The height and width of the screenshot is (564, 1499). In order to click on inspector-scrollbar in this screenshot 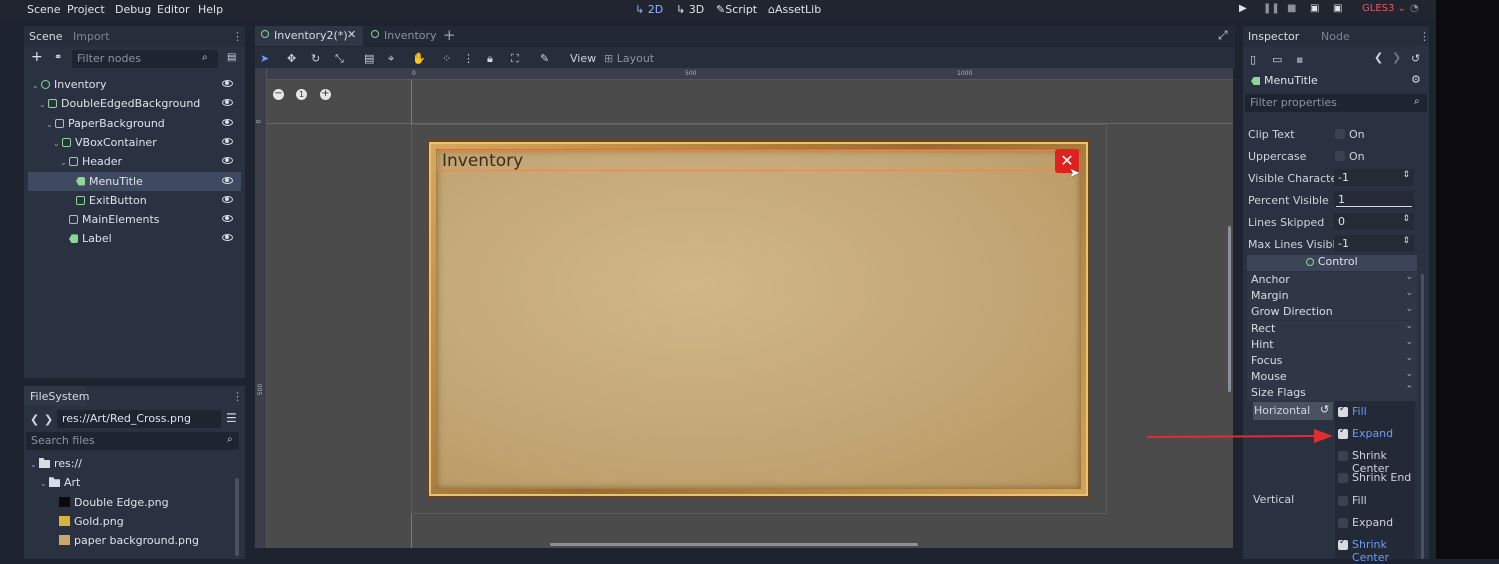, I will do `click(1422, 416)`.